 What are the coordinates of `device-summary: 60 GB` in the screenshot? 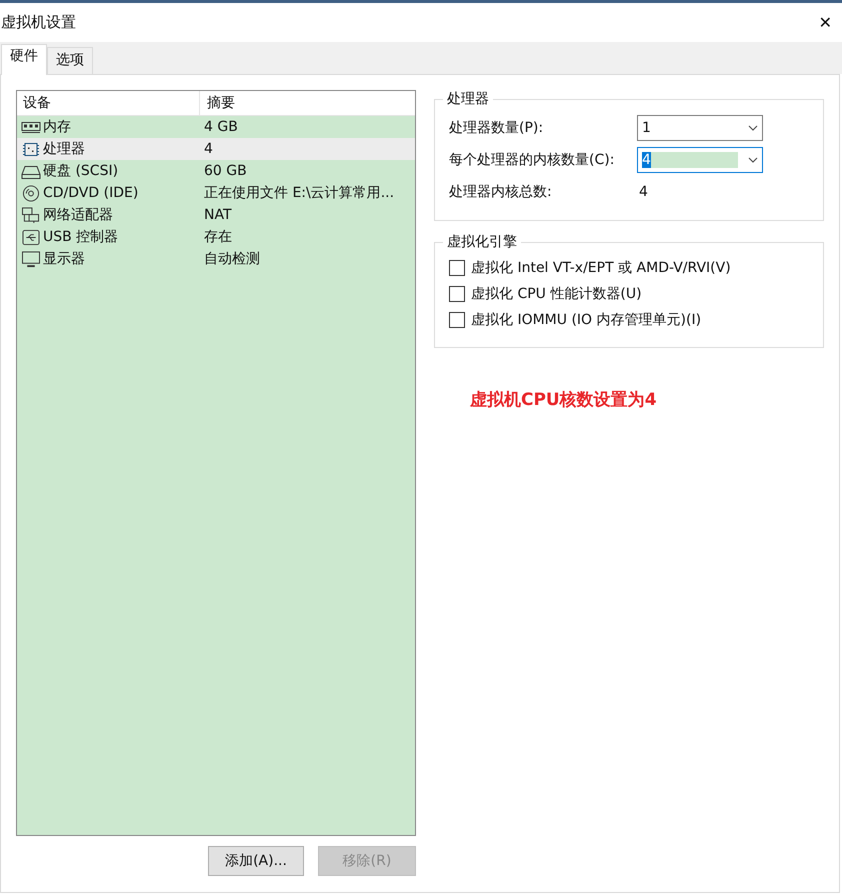 It's located at (225, 171).